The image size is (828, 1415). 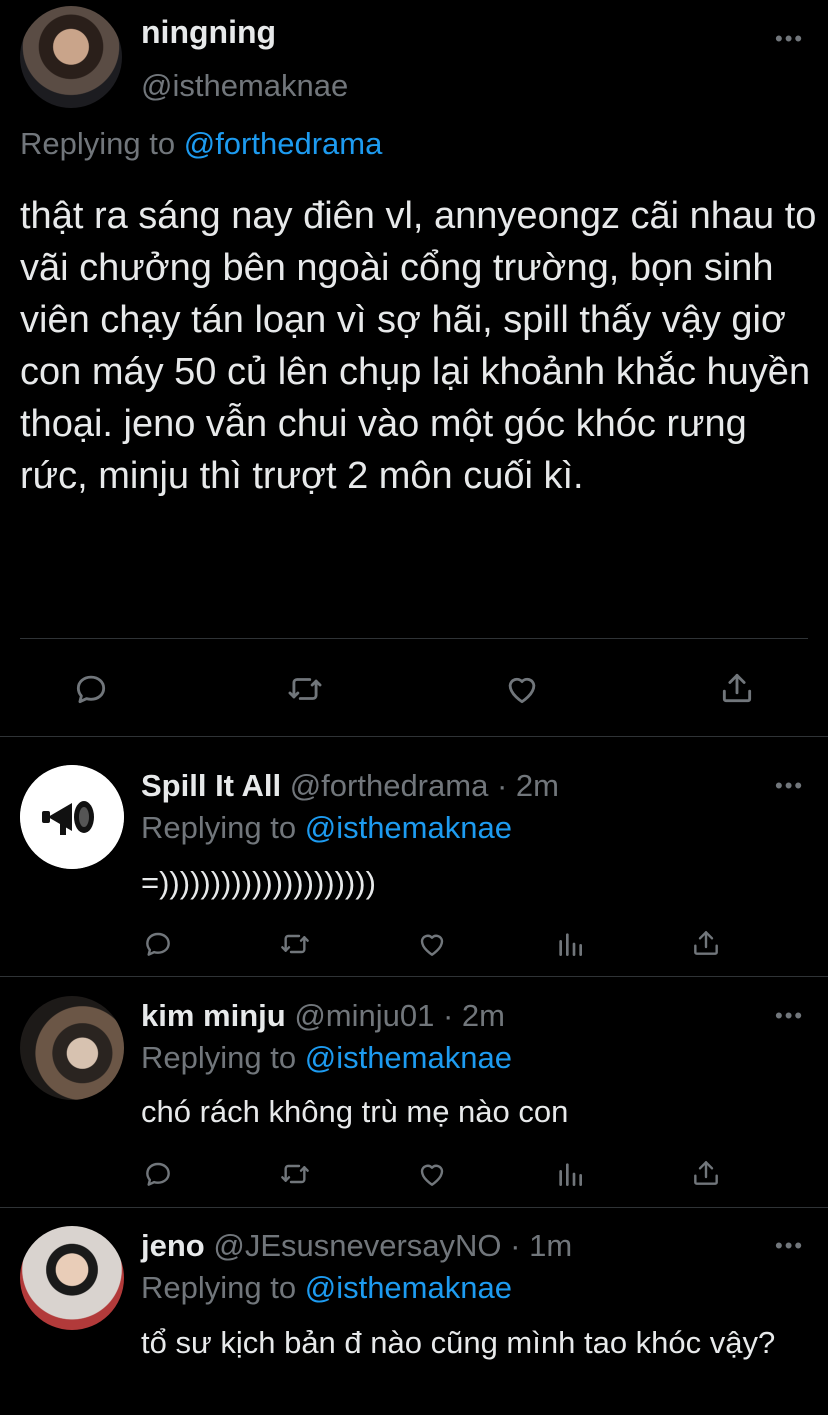 What do you see at coordinates (71, 57) in the screenshot?
I see `avatar-ningning` at bounding box center [71, 57].